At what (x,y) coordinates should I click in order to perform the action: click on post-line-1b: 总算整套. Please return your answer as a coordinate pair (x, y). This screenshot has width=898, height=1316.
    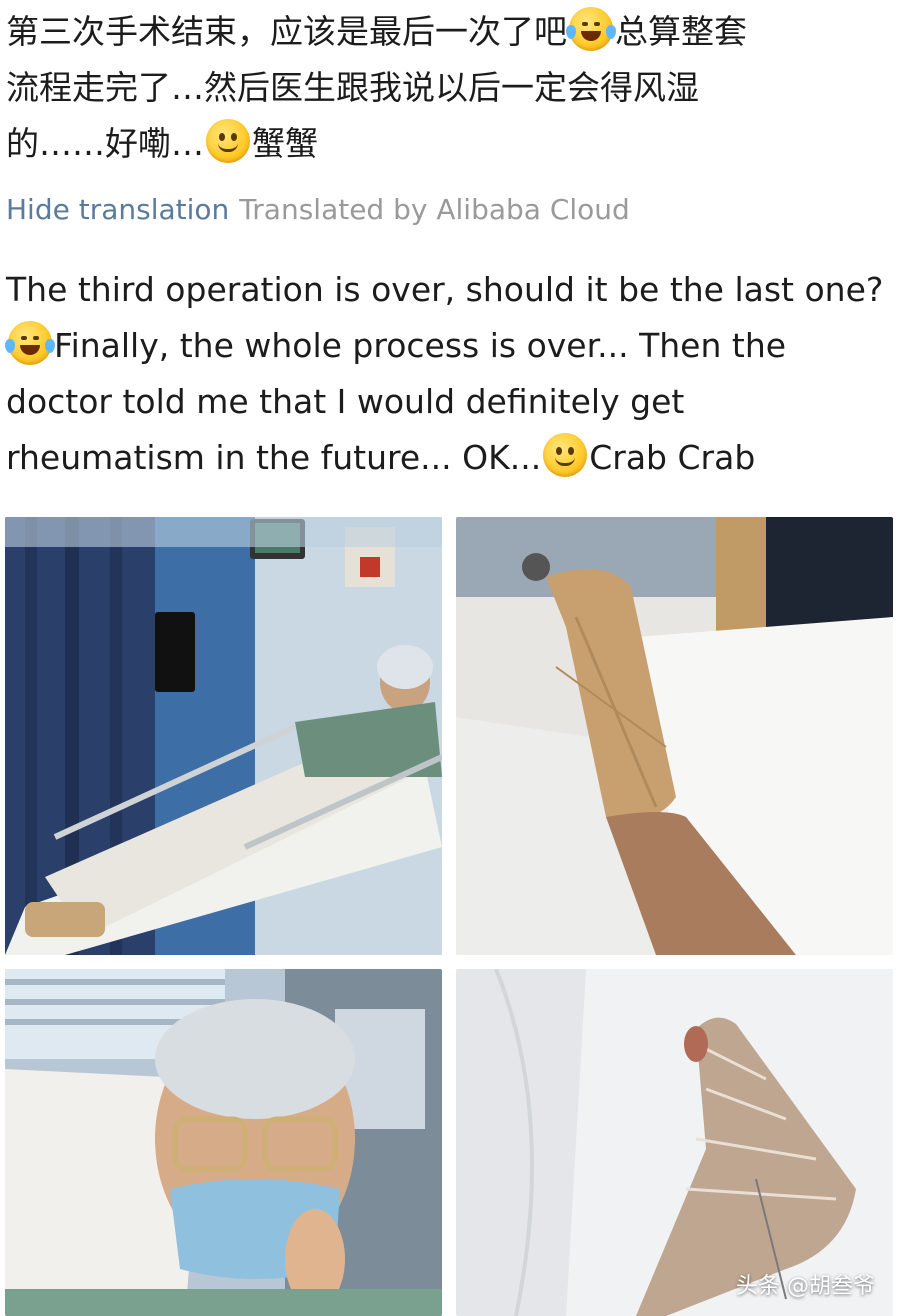
    Looking at the image, I should click on (681, 31).